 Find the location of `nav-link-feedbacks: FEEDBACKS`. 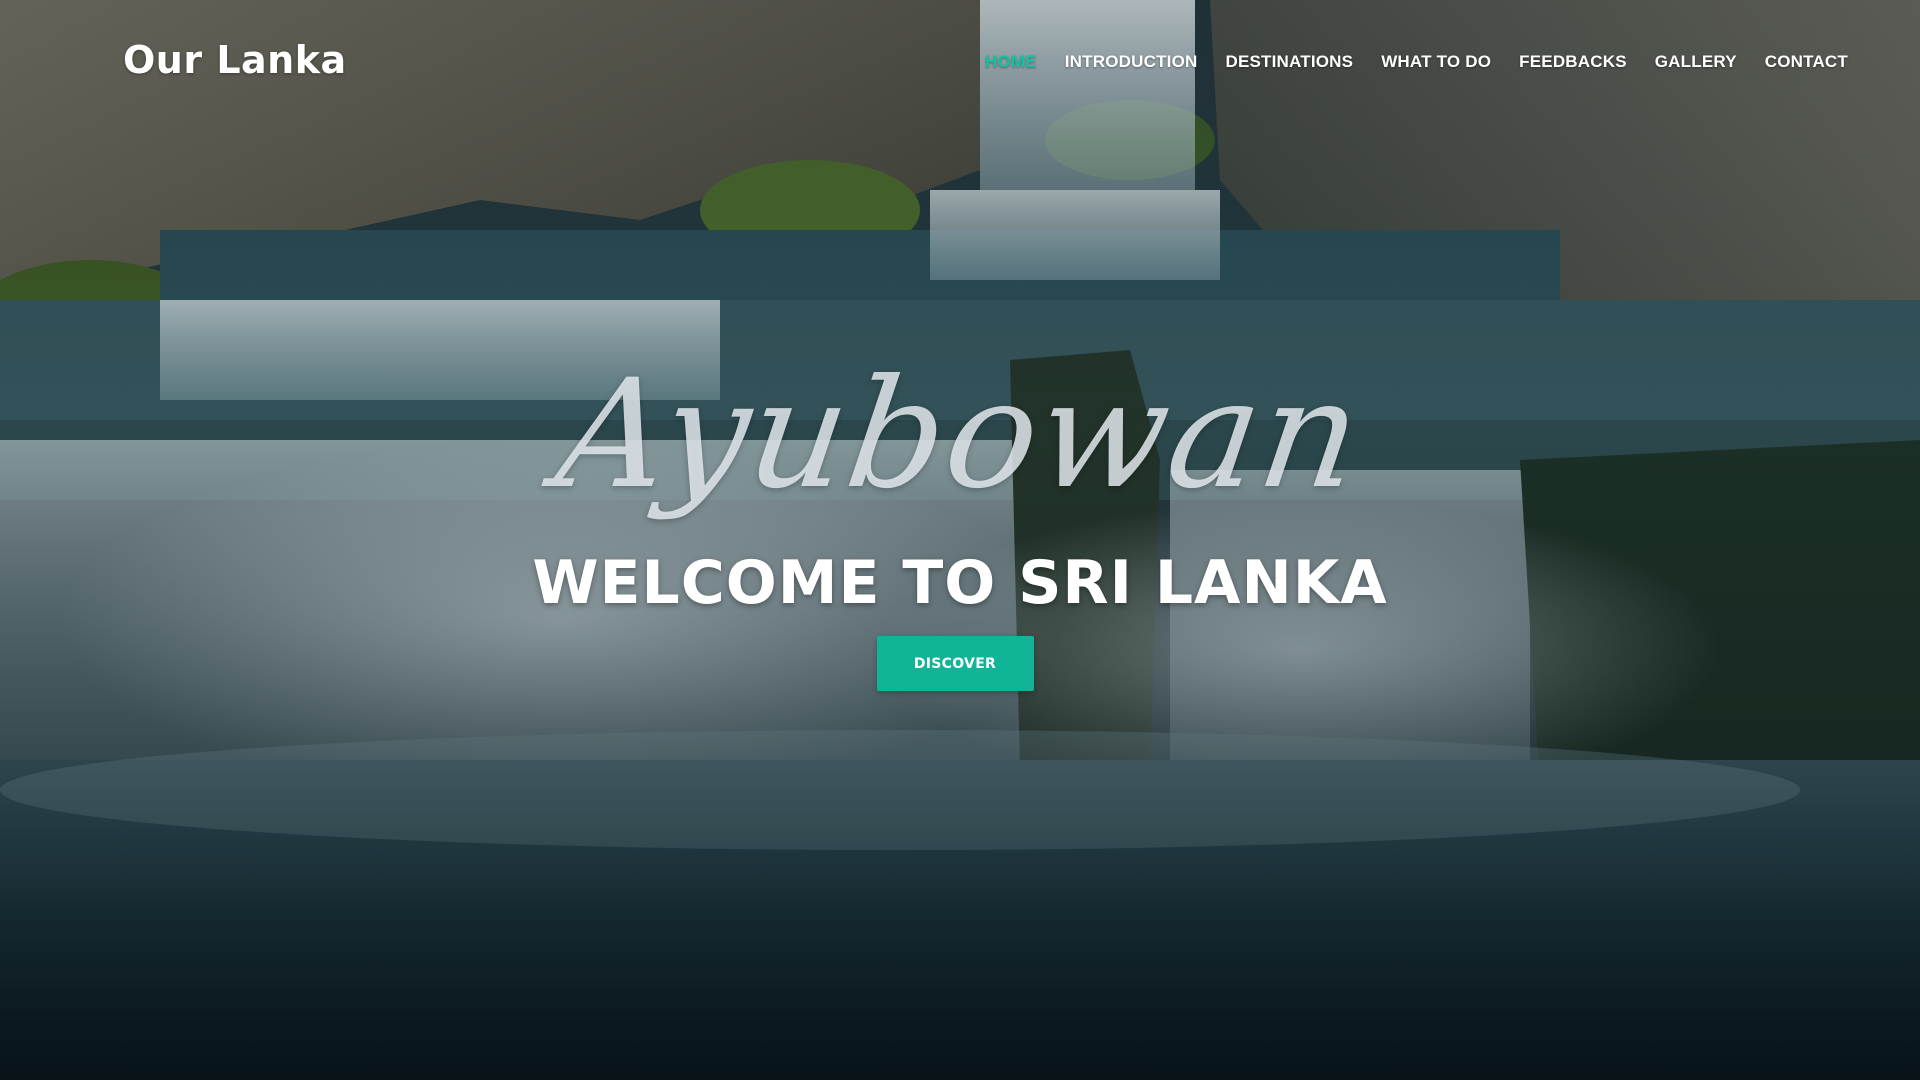

nav-link-feedbacks: FEEDBACKS is located at coordinates (1573, 61).